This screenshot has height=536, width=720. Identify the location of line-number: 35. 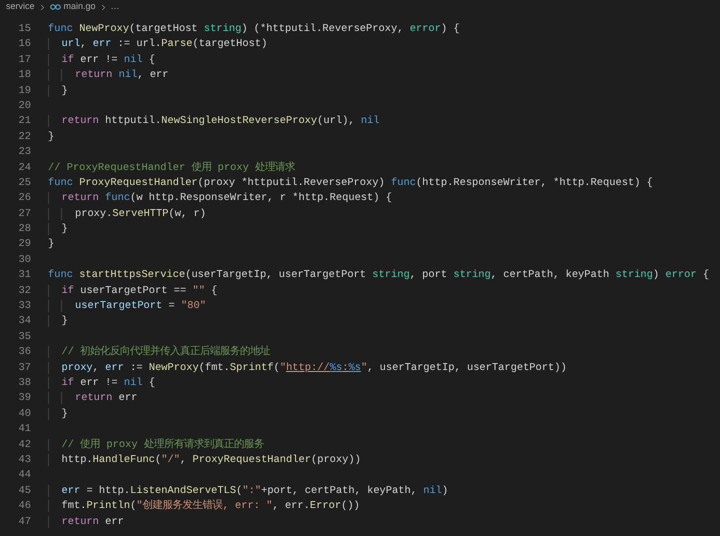
(24, 337).